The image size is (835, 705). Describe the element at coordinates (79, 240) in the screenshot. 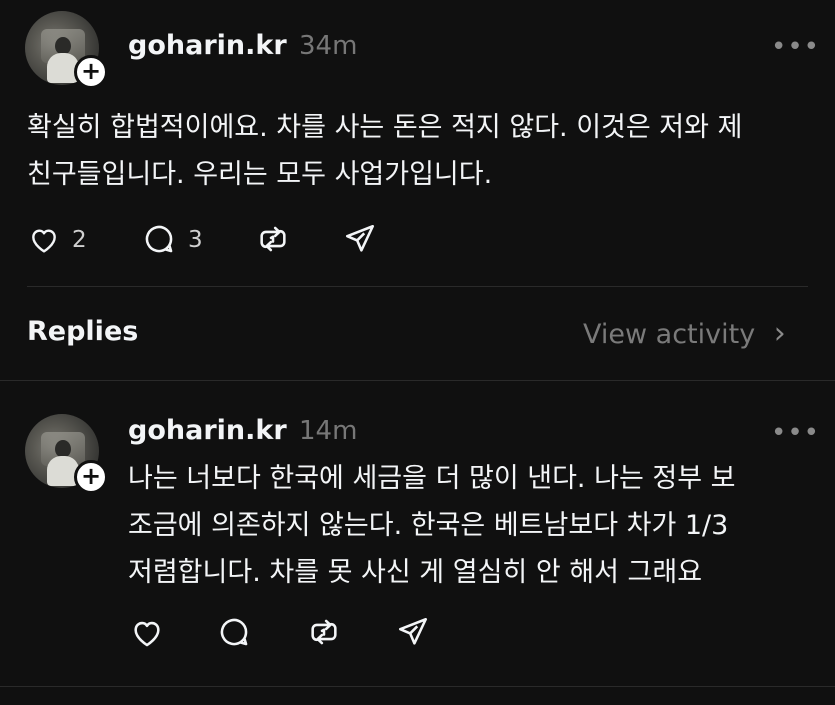

I see `like-count: 2` at that location.